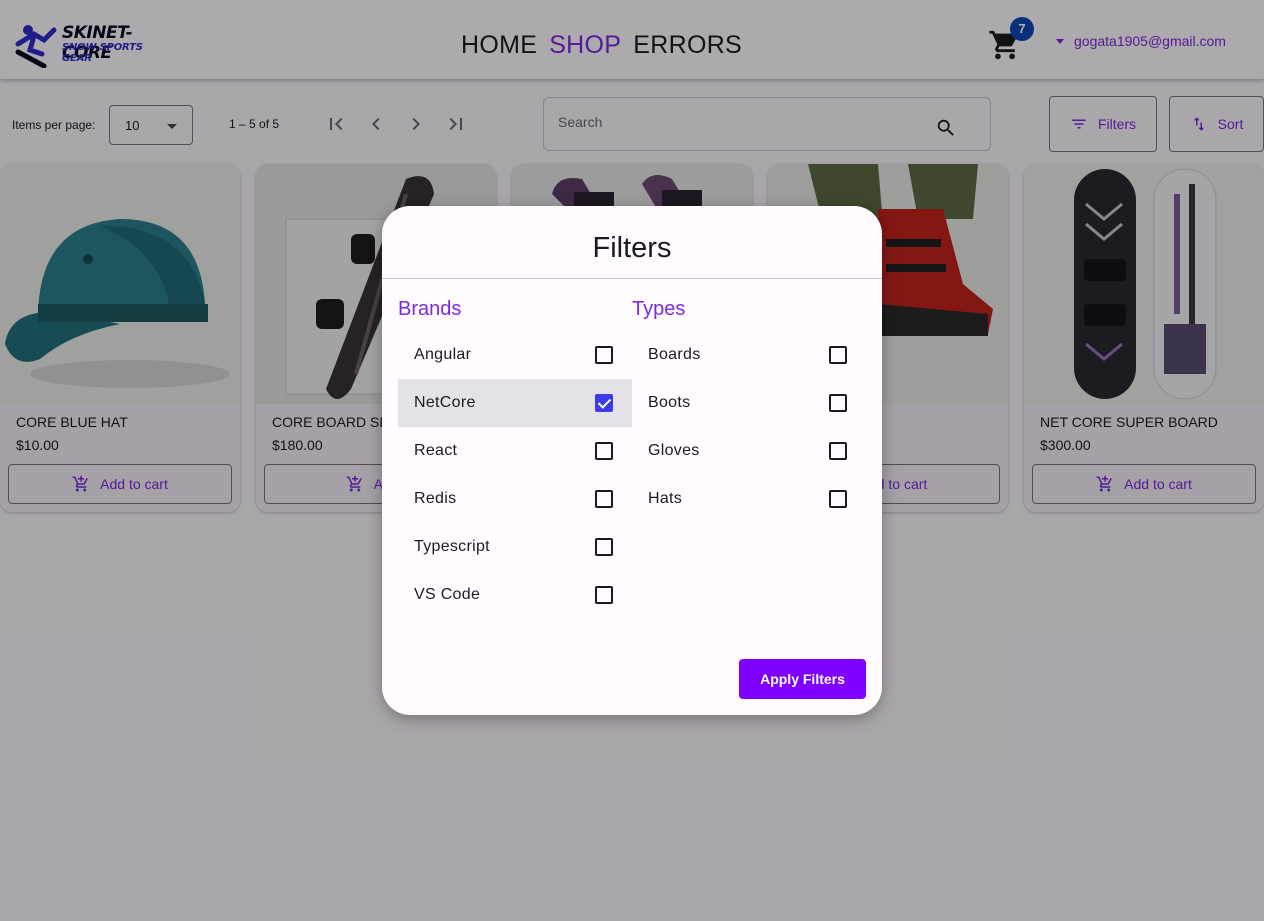 The image size is (1264, 921). What do you see at coordinates (604, 403) in the screenshot?
I see `checkbox-checked` at bounding box center [604, 403].